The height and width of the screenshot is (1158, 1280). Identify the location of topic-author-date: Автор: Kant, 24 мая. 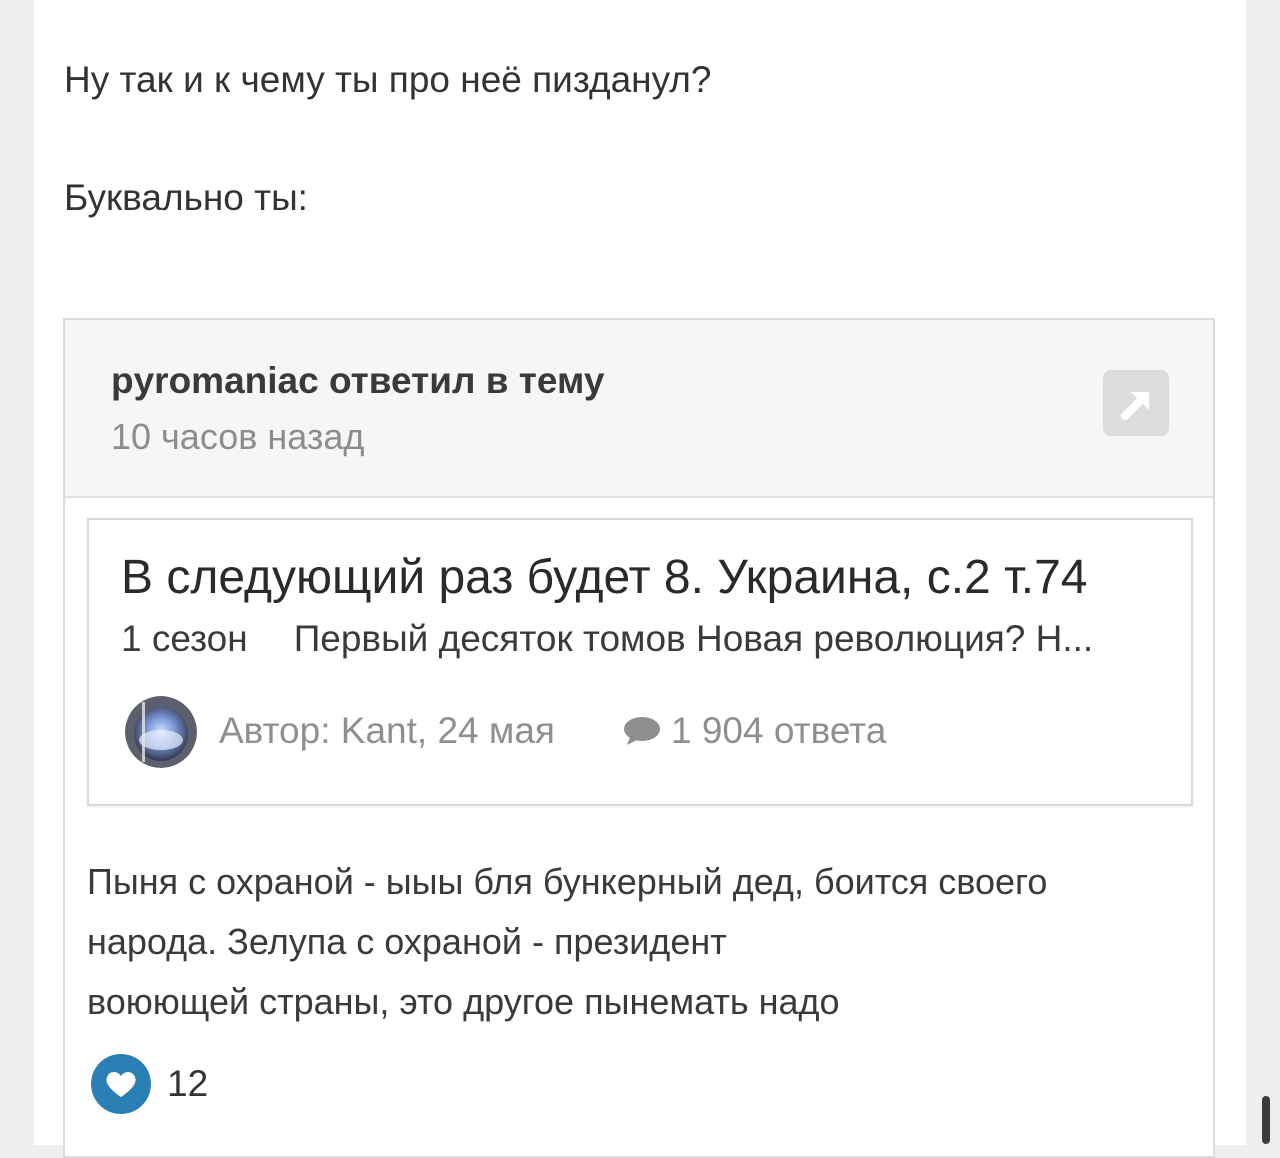
(387, 730).